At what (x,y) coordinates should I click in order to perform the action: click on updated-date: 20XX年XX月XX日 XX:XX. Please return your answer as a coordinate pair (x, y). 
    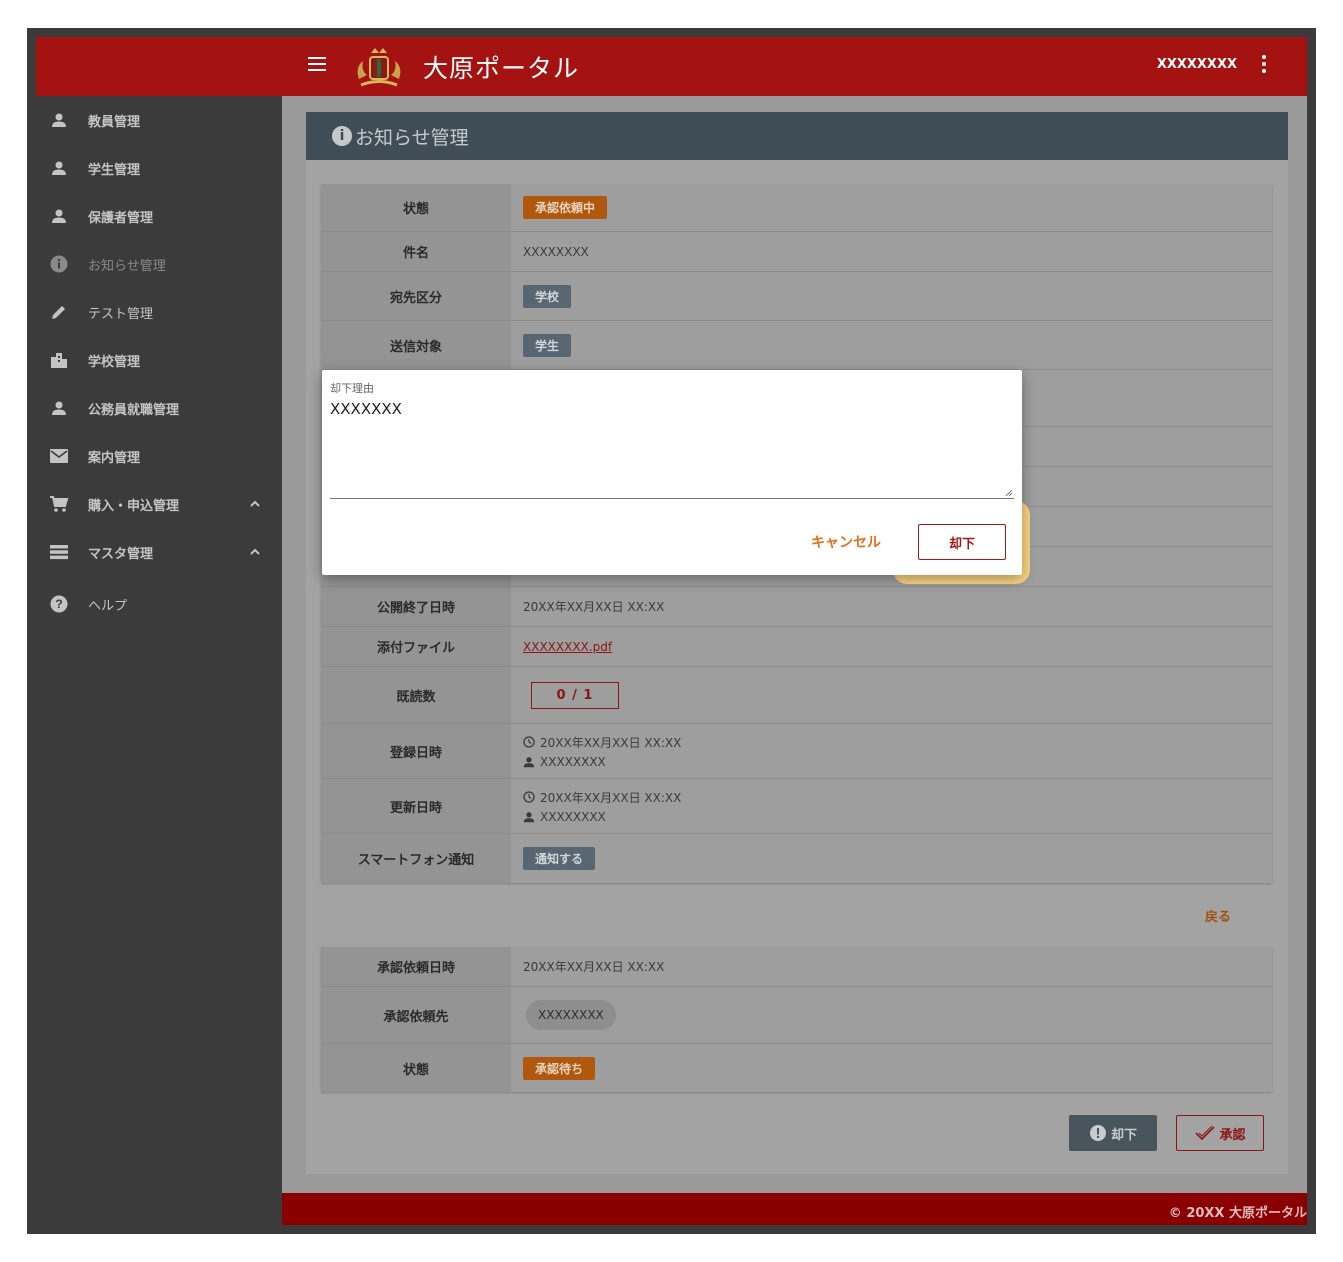
    Looking at the image, I should click on (611, 797).